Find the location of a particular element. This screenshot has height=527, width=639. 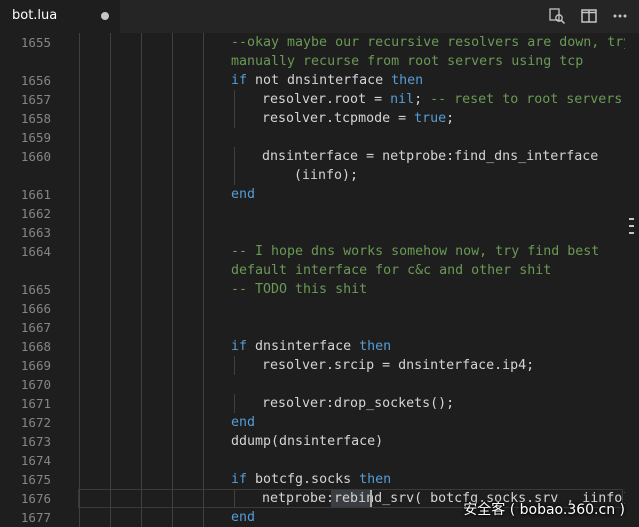

watermark: 安全客 ( bobao.360.cn ) is located at coordinates (544, 510).